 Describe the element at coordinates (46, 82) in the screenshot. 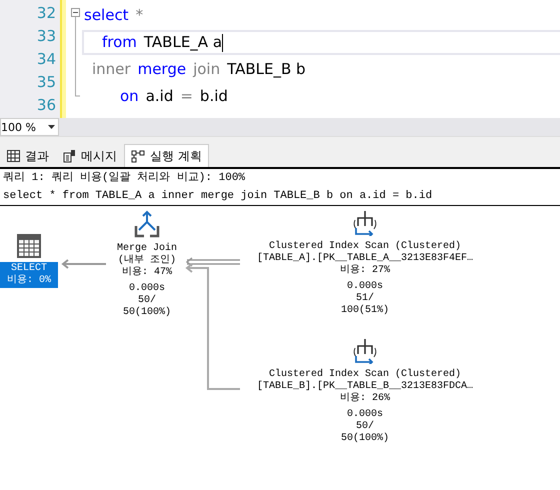

I see `line-number: 35` at that location.